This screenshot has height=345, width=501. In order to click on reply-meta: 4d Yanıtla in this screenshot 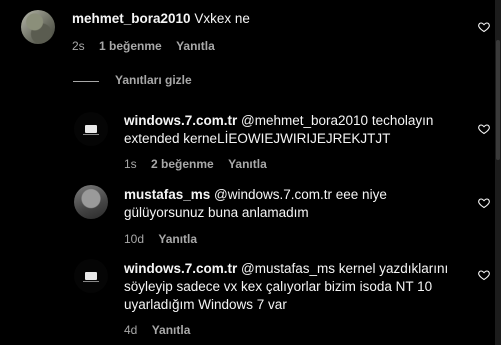, I will do `click(162, 330)`.